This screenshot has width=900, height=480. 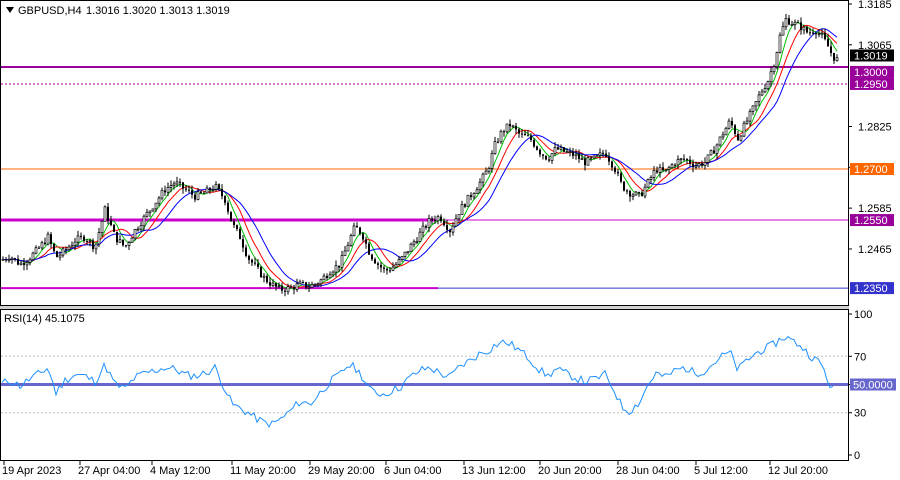 What do you see at coordinates (109, 471) in the screenshot?
I see `time-tick-label: 27 Apr 04:00` at bounding box center [109, 471].